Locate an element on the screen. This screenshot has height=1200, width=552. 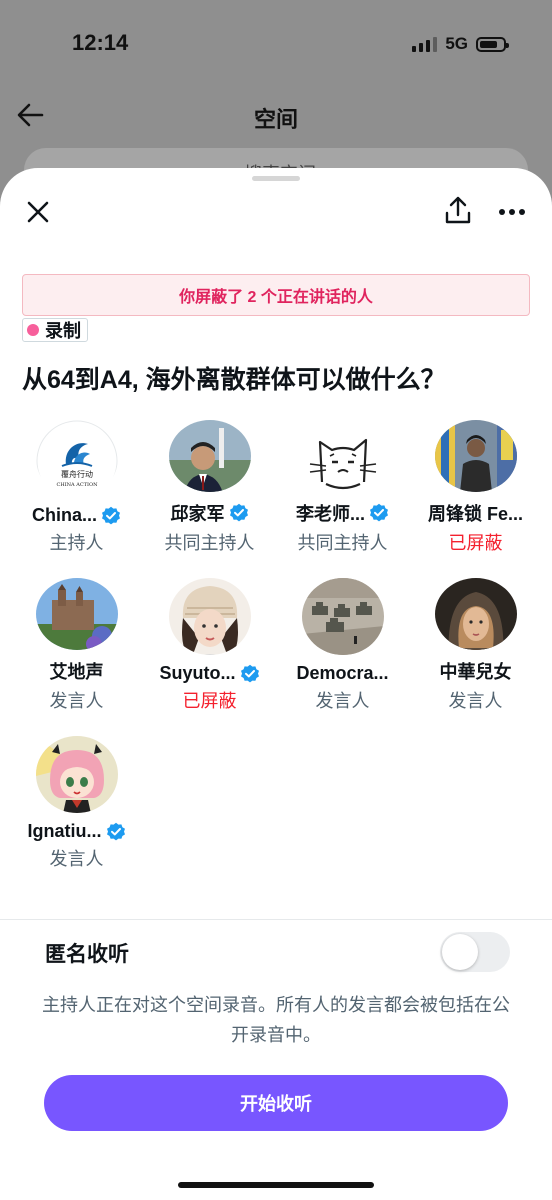
anonymous-listen-label: 匿名收听 is located at coordinates (87, 954).